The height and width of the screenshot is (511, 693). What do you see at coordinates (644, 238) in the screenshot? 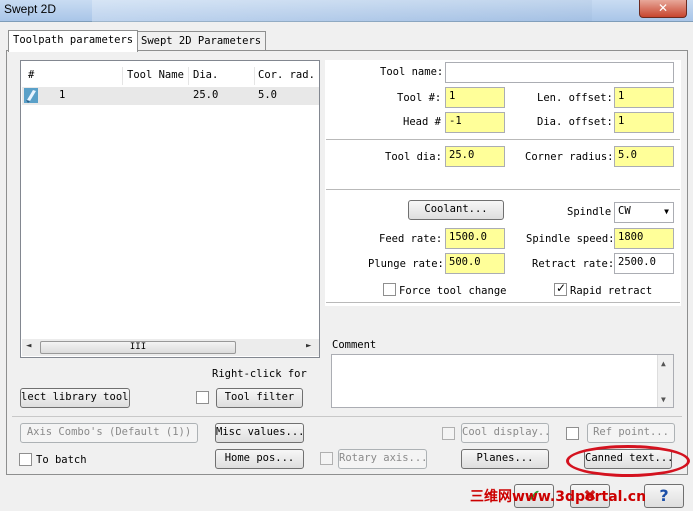
I see `spindle-speed-field: 1800` at bounding box center [644, 238].